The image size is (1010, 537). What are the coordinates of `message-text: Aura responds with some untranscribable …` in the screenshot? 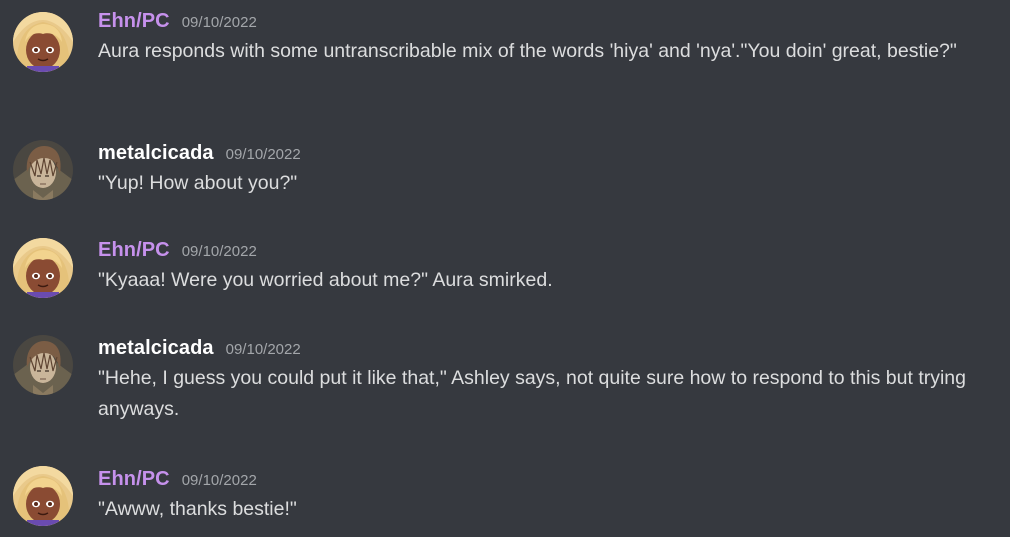 It's located at (527, 51).